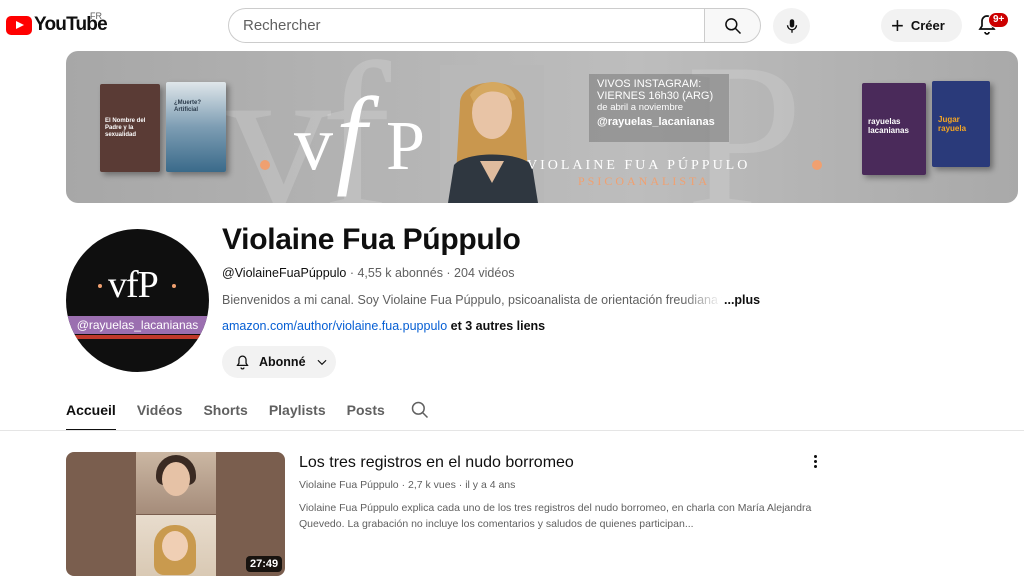 The width and height of the screenshot is (1024, 586). I want to click on channel-avatar: vfP @rayuelas_lacanianas, so click(137, 300).